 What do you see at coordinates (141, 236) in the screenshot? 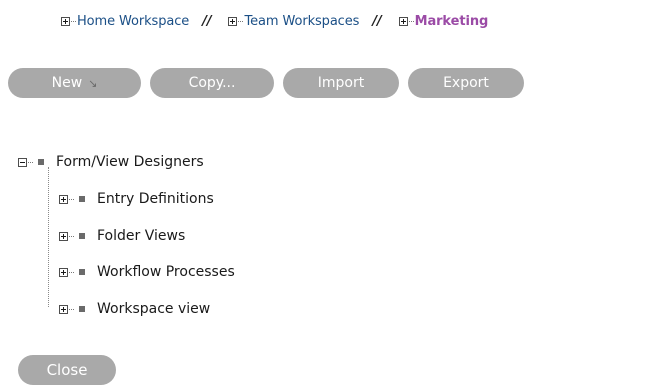
I see `tree-node-label: Folder Views` at bounding box center [141, 236].